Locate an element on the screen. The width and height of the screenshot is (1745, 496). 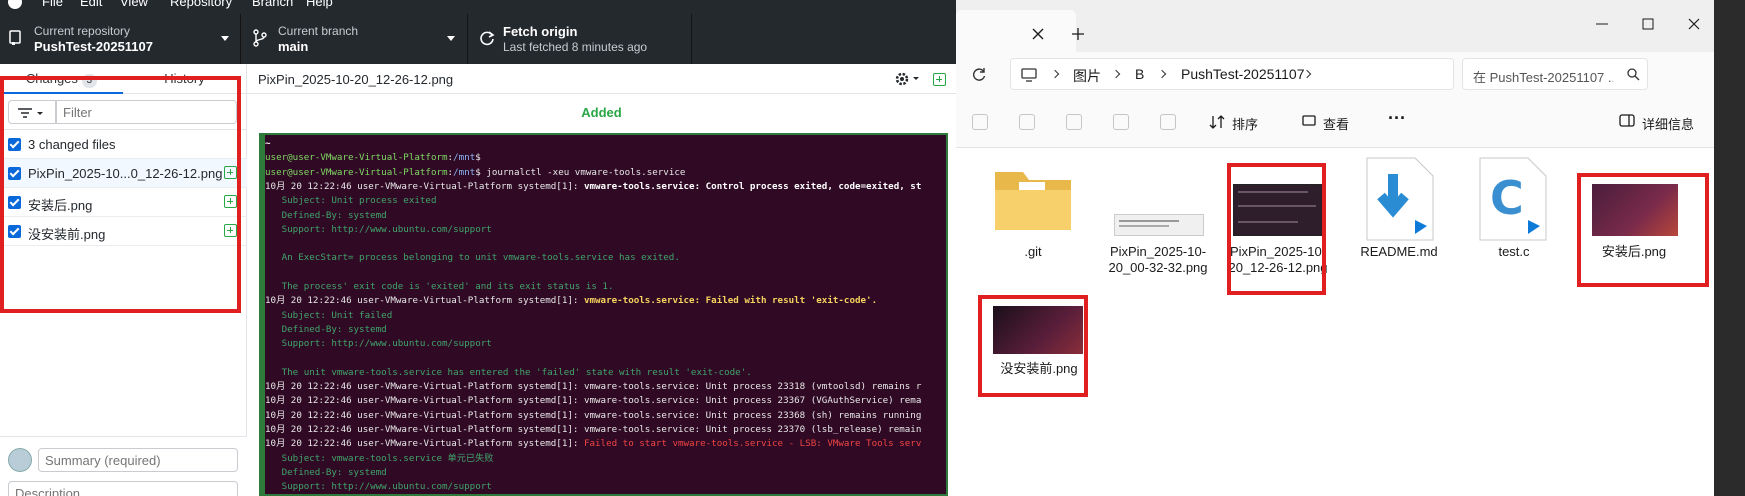
delete-icon is located at coordinates (1168, 122).